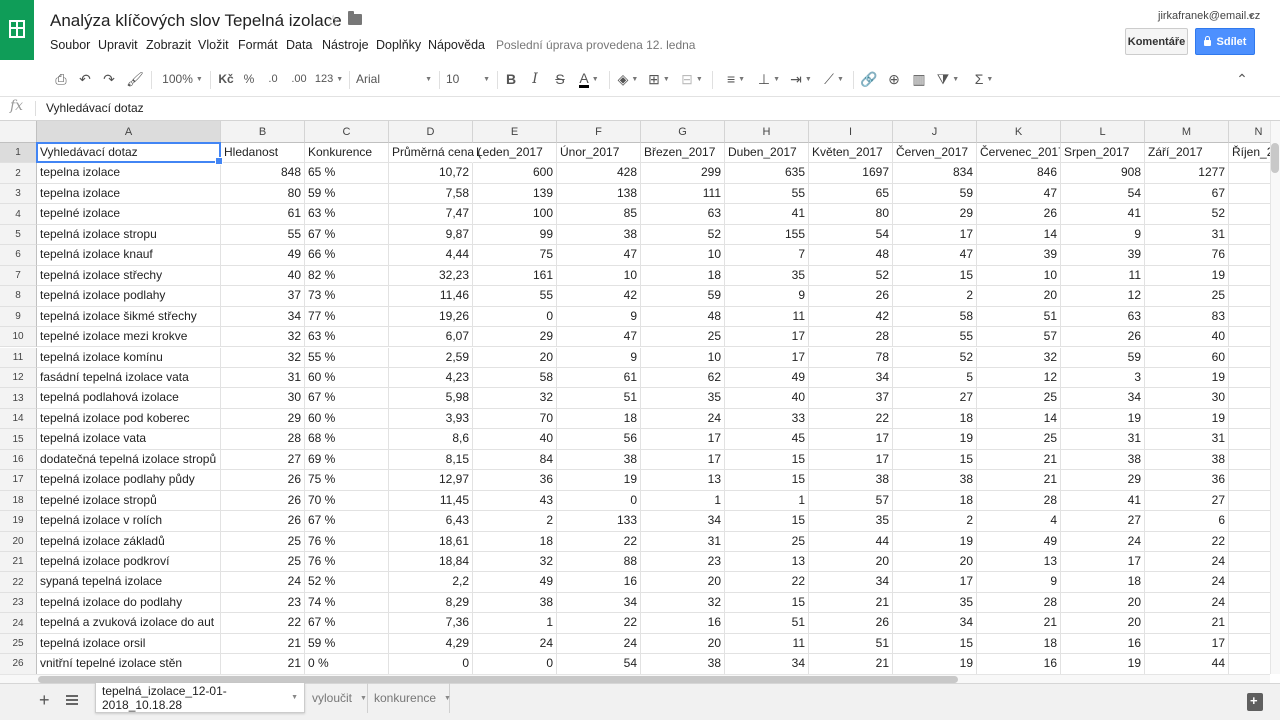  What do you see at coordinates (767, 214) in the screenshot?
I see `table-cell: 41` at bounding box center [767, 214].